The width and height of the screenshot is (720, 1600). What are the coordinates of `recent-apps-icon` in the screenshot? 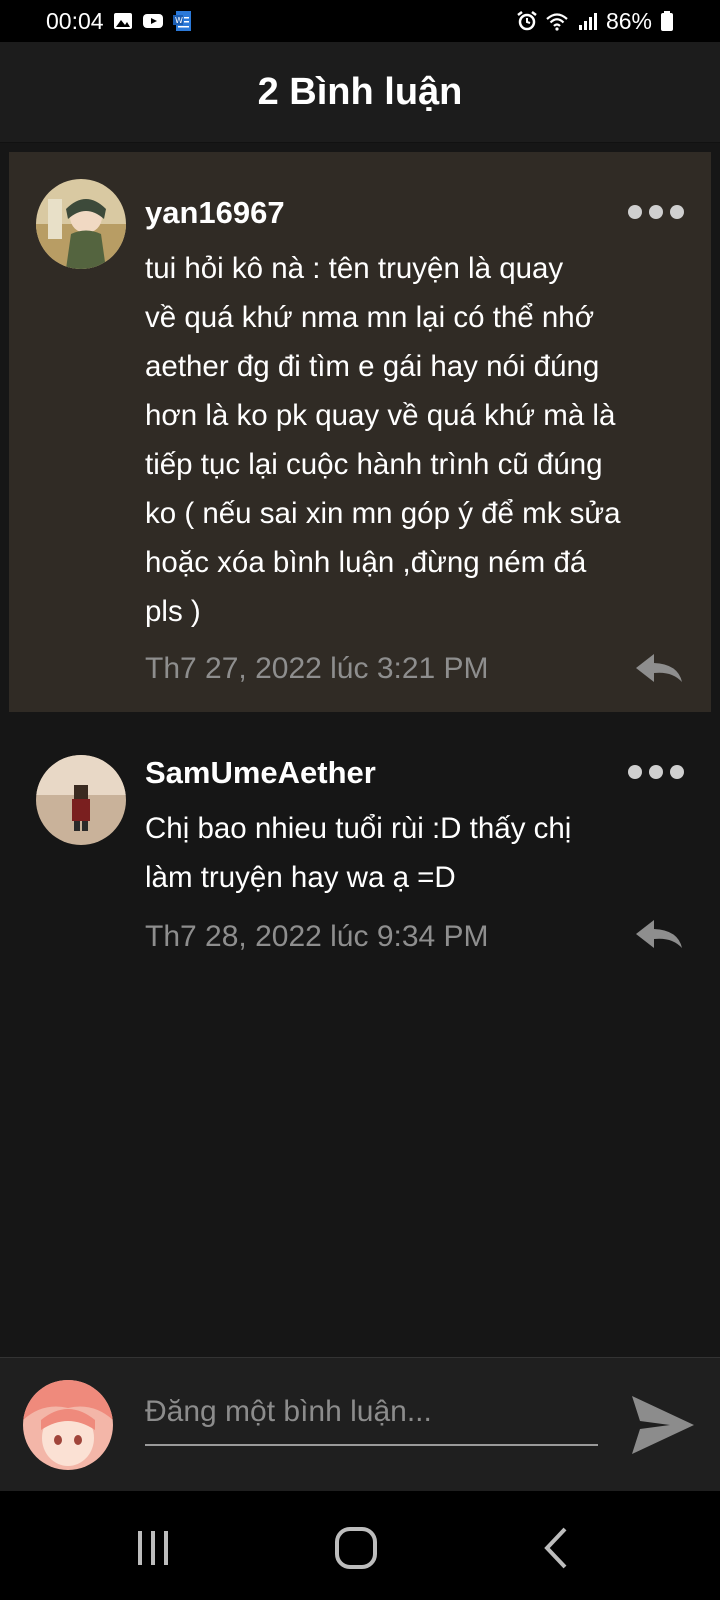 It's located at (153, 1548).